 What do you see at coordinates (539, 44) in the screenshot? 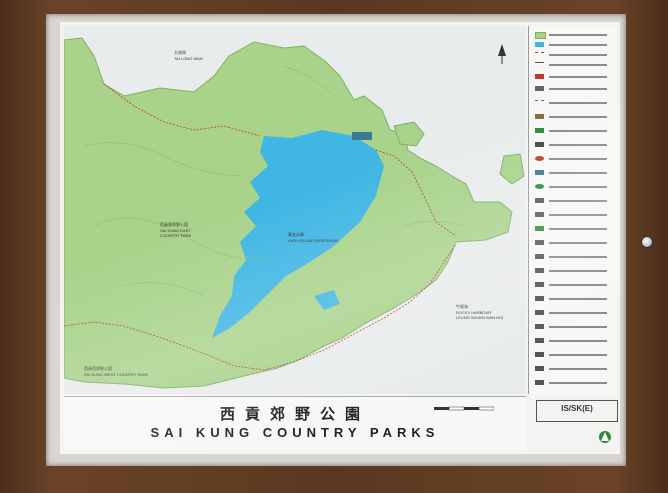
I see `legend-swatch-water` at bounding box center [539, 44].